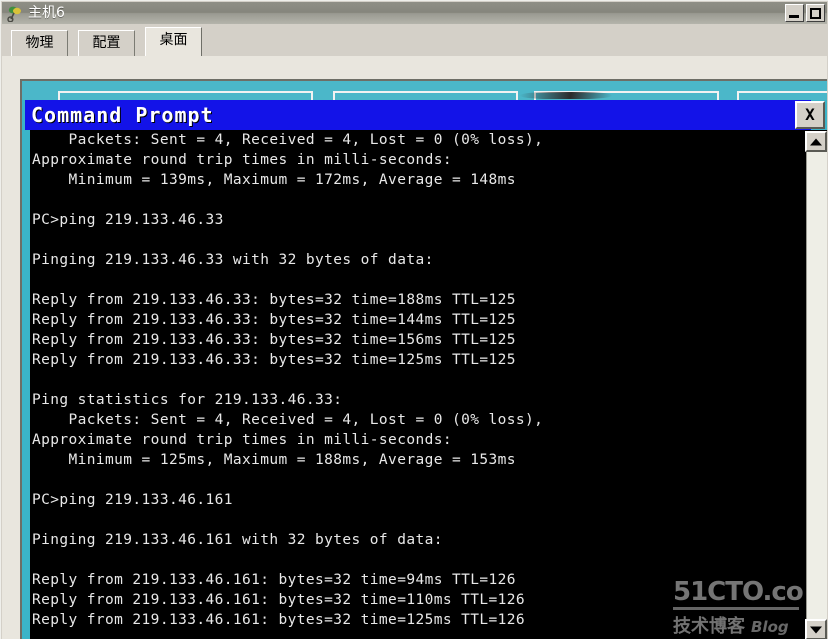 Image resolution: width=828 pixels, height=639 pixels. I want to click on chevron-up-icon, so click(816, 141).